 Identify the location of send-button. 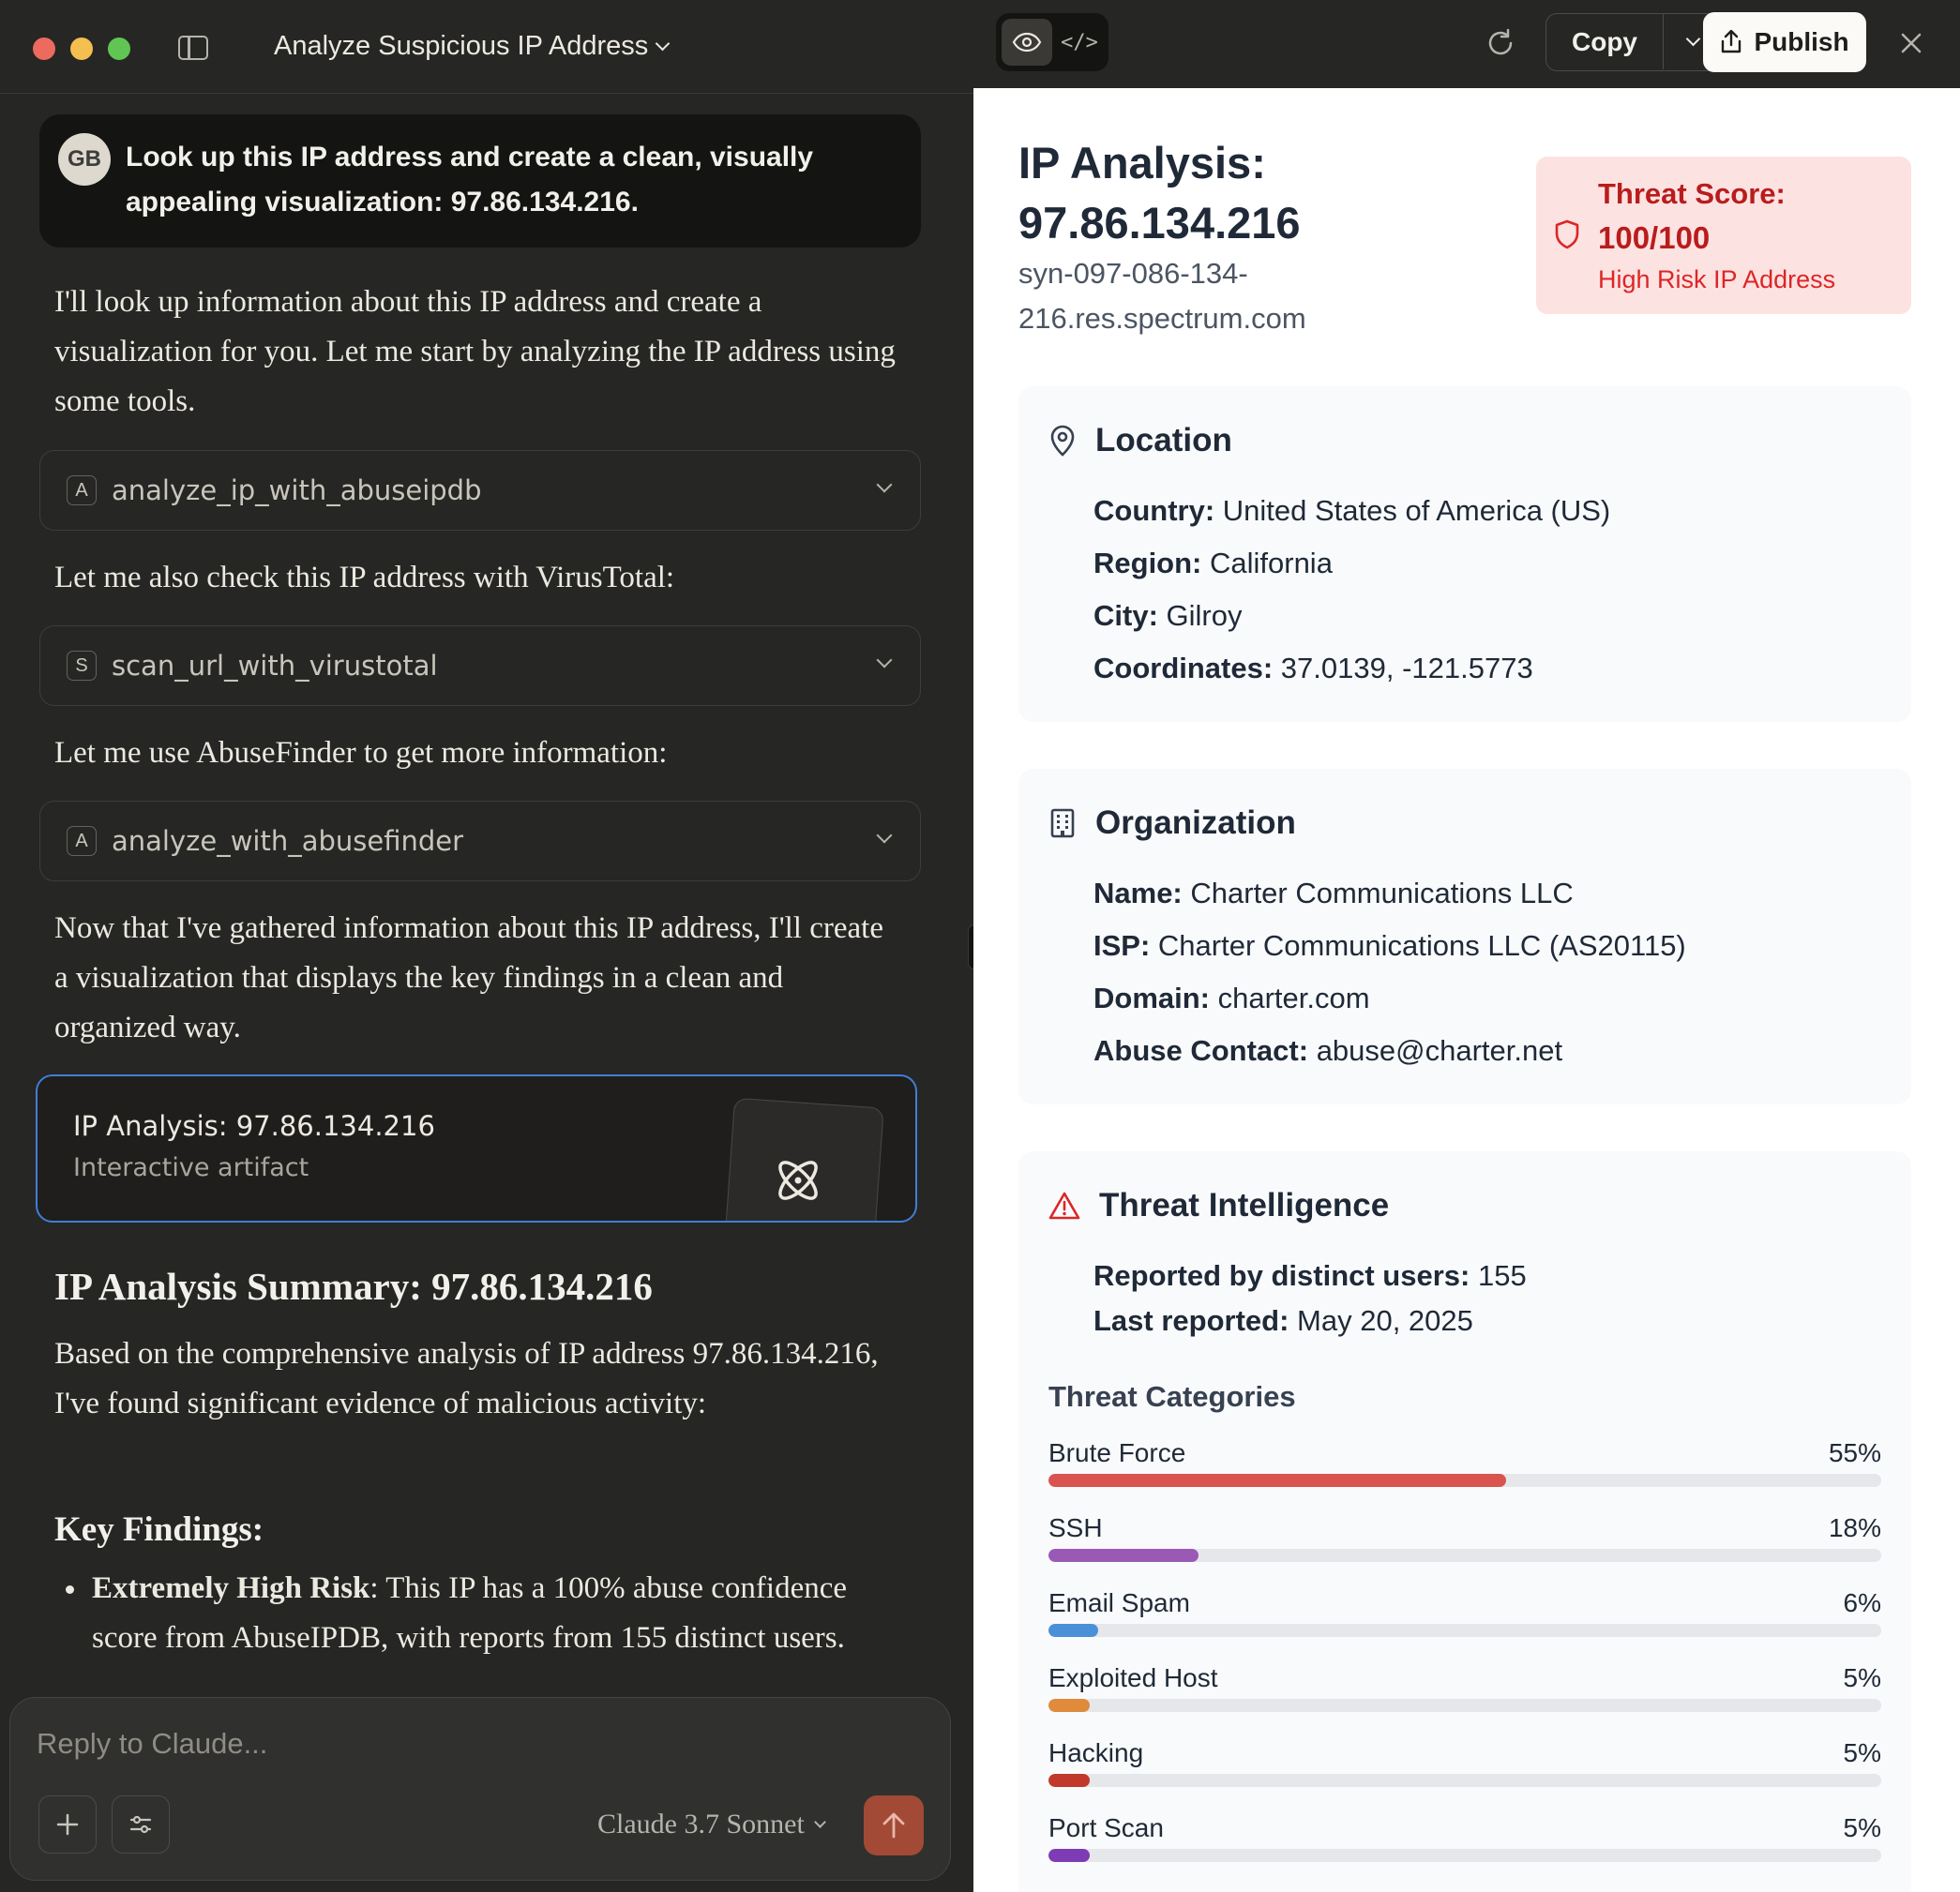
(894, 1825).